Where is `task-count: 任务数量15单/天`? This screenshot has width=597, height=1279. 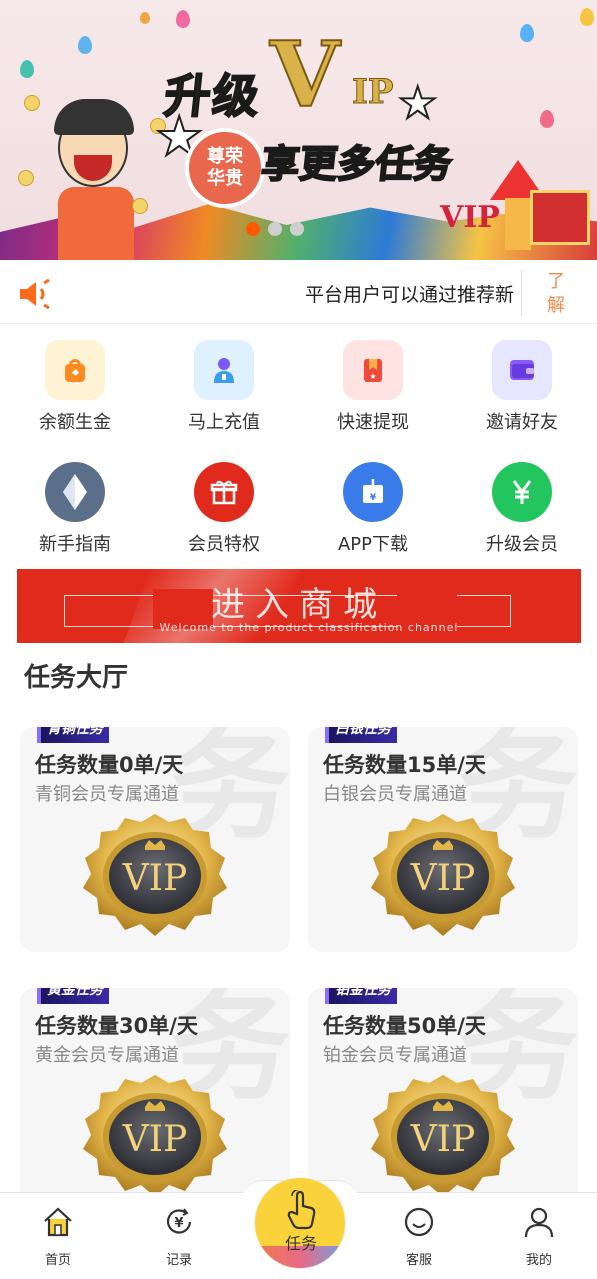 task-count: 任务数量15单/天 is located at coordinates (404, 765).